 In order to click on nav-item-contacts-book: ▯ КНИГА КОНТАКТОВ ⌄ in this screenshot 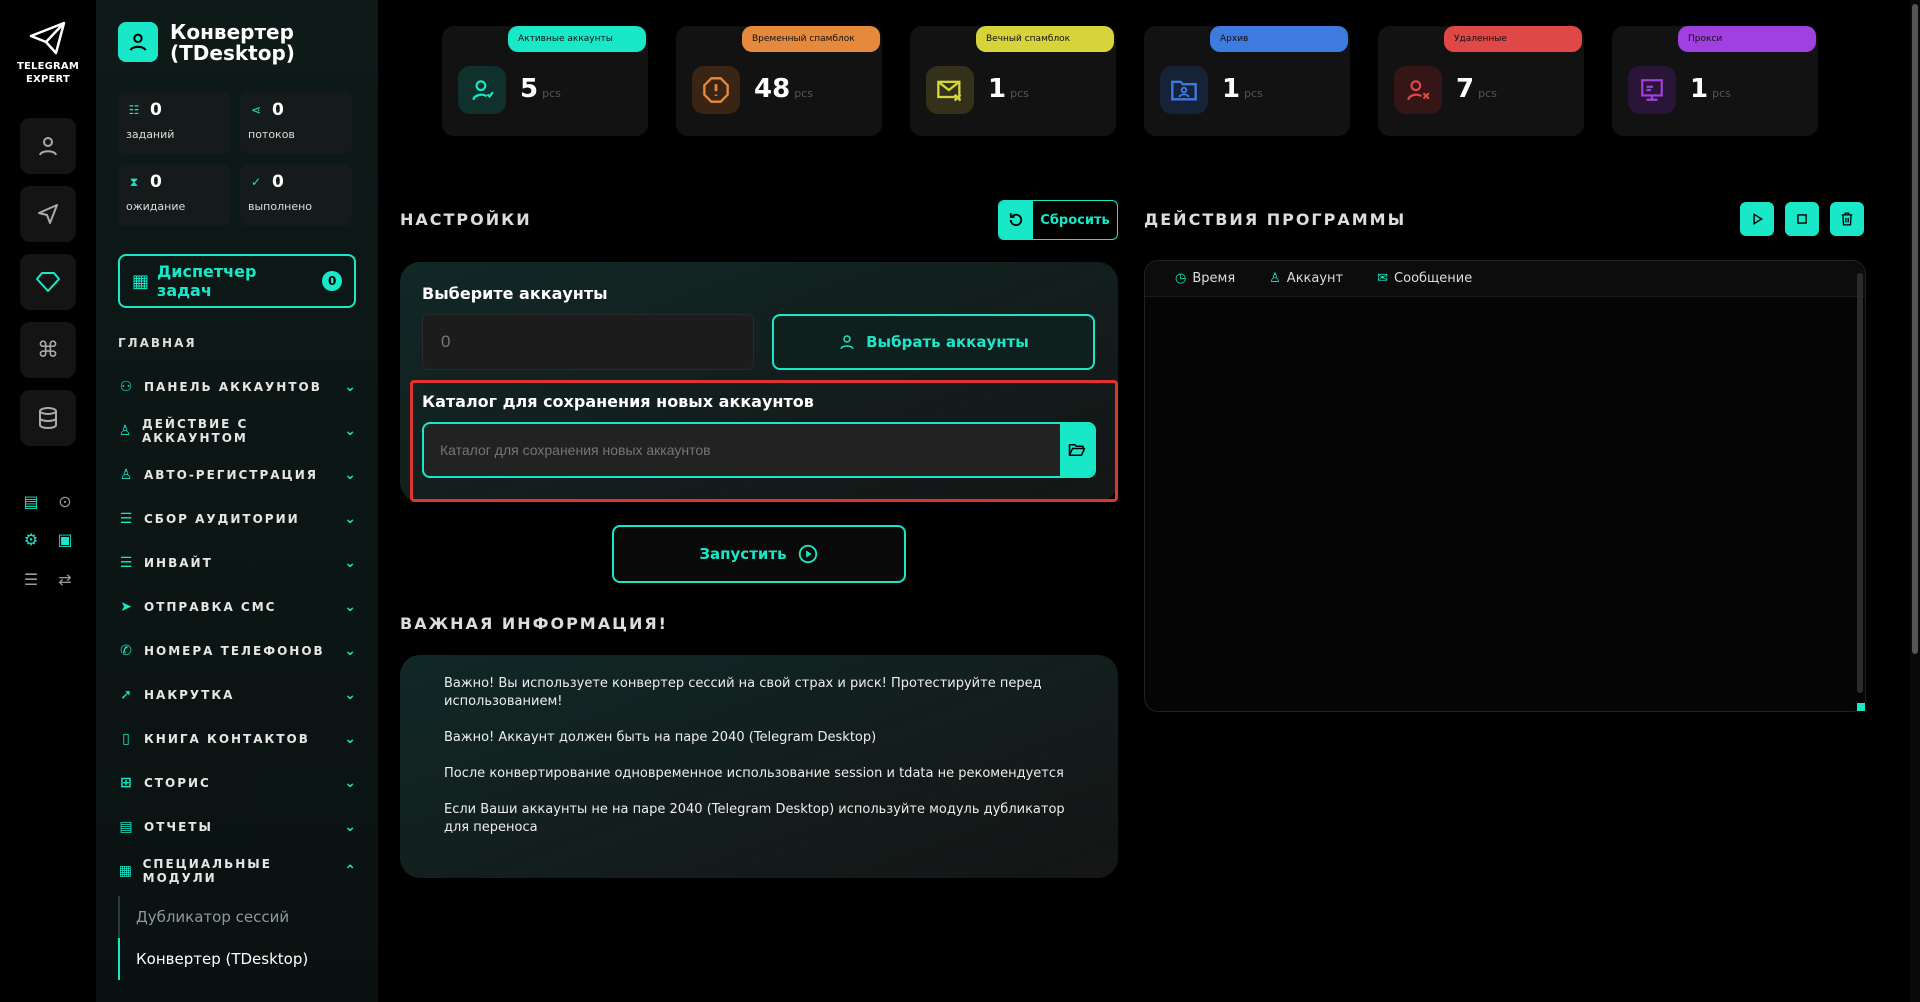, I will do `click(238, 739)`.